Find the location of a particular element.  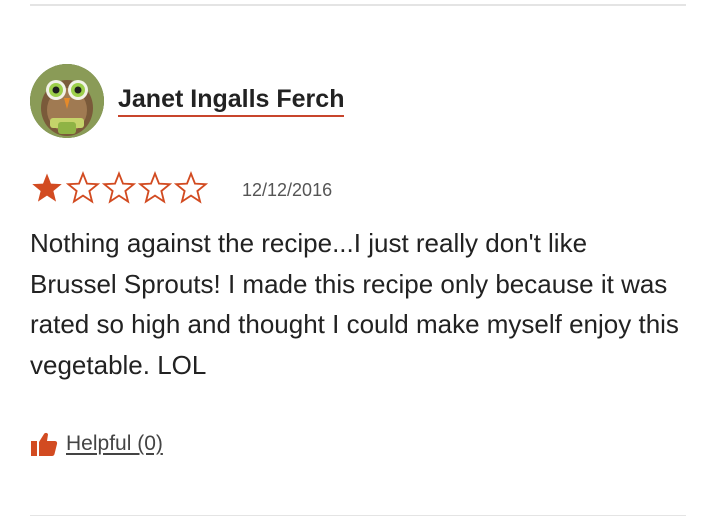

top-divider is located at coordinates (358, 5).